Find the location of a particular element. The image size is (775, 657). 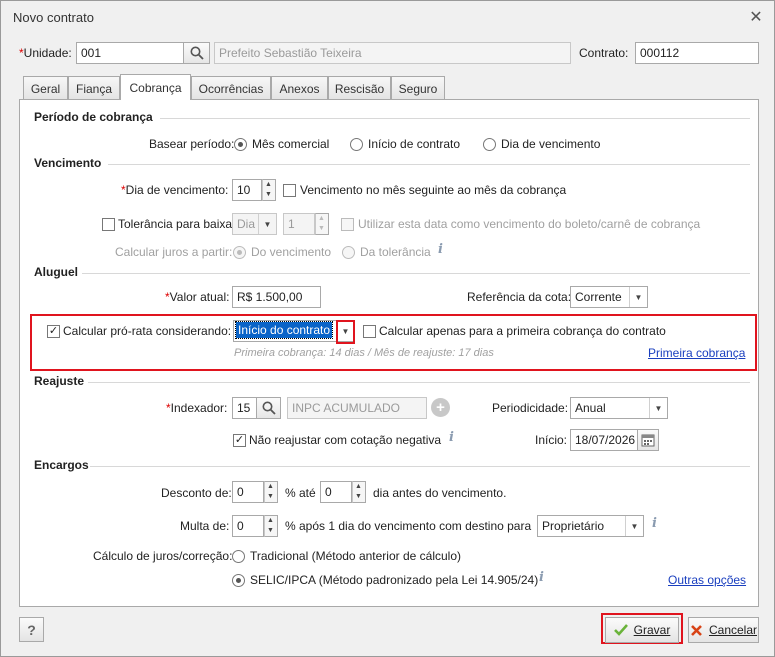

tab-anexos: Anexos is located at coordinates (299, 88).